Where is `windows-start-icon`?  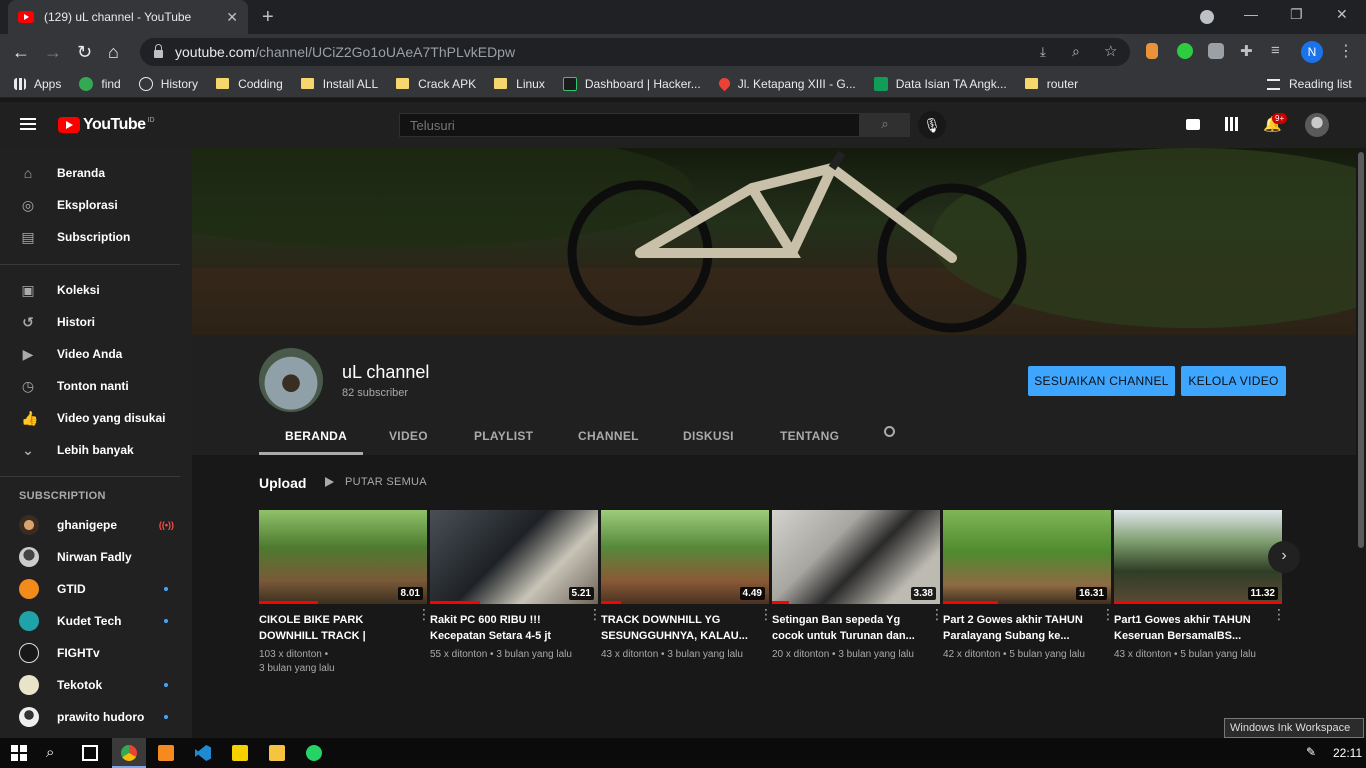
windows-start-icon is located at coordinates (19, 753).